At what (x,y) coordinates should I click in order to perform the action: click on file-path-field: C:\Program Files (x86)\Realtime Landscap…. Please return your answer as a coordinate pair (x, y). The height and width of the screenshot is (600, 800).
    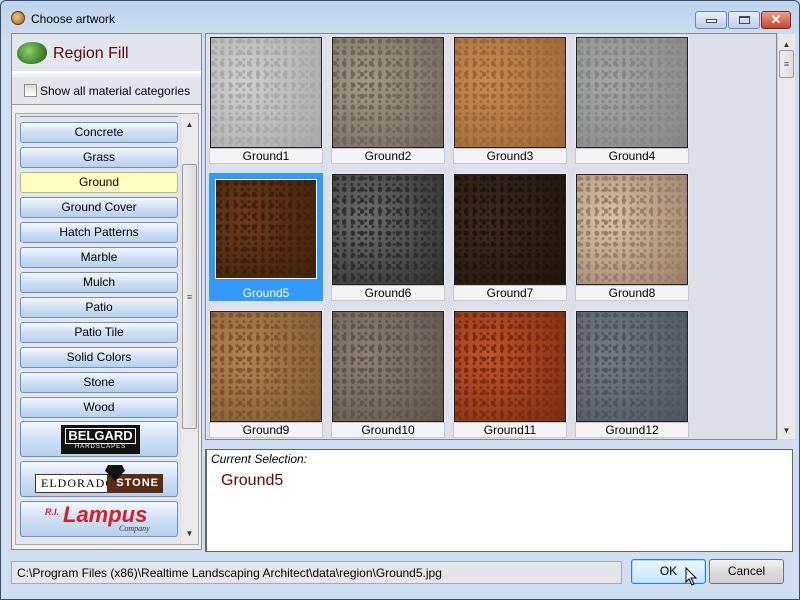
    Looking at the image, I should click on (316, 572).